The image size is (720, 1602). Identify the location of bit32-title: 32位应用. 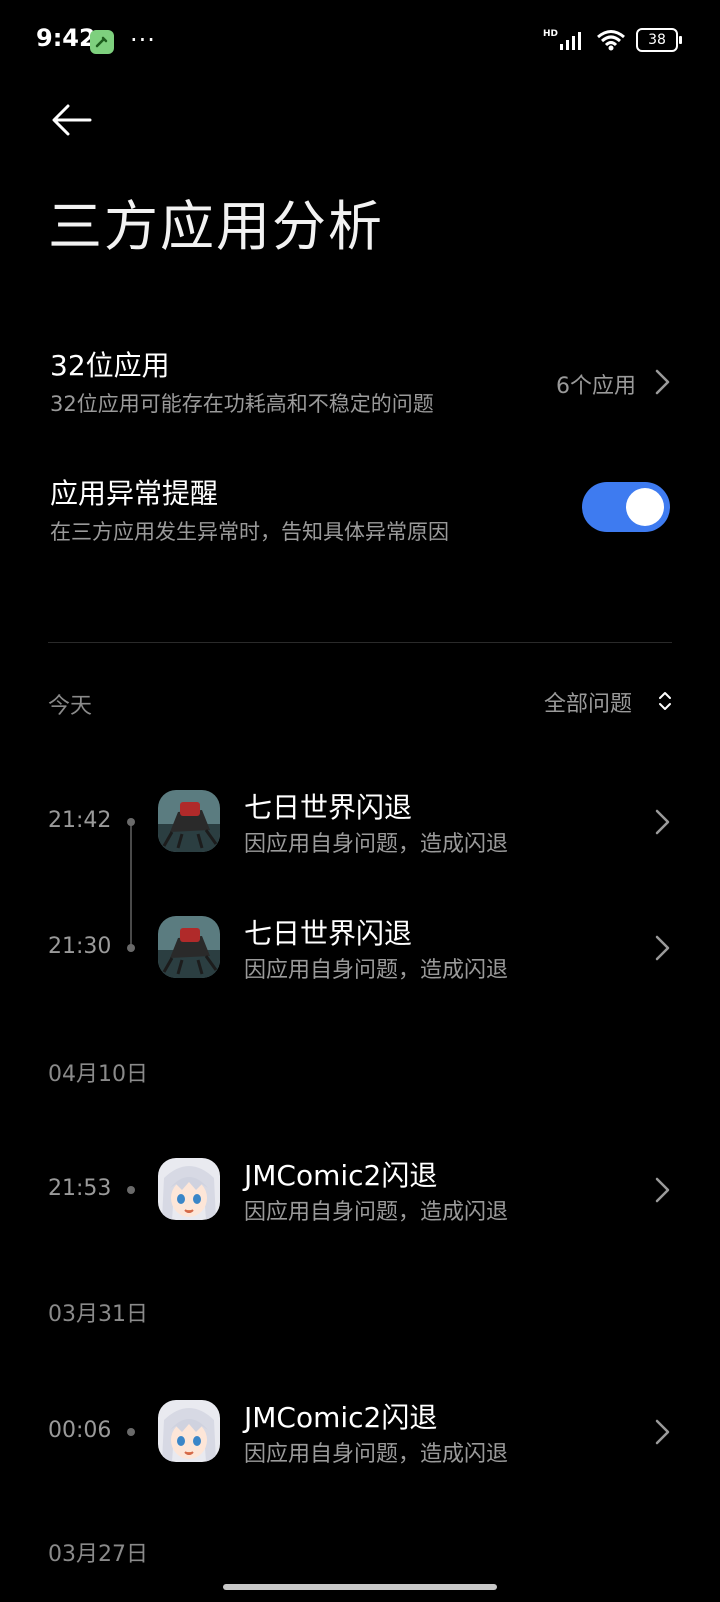
(110, 365).